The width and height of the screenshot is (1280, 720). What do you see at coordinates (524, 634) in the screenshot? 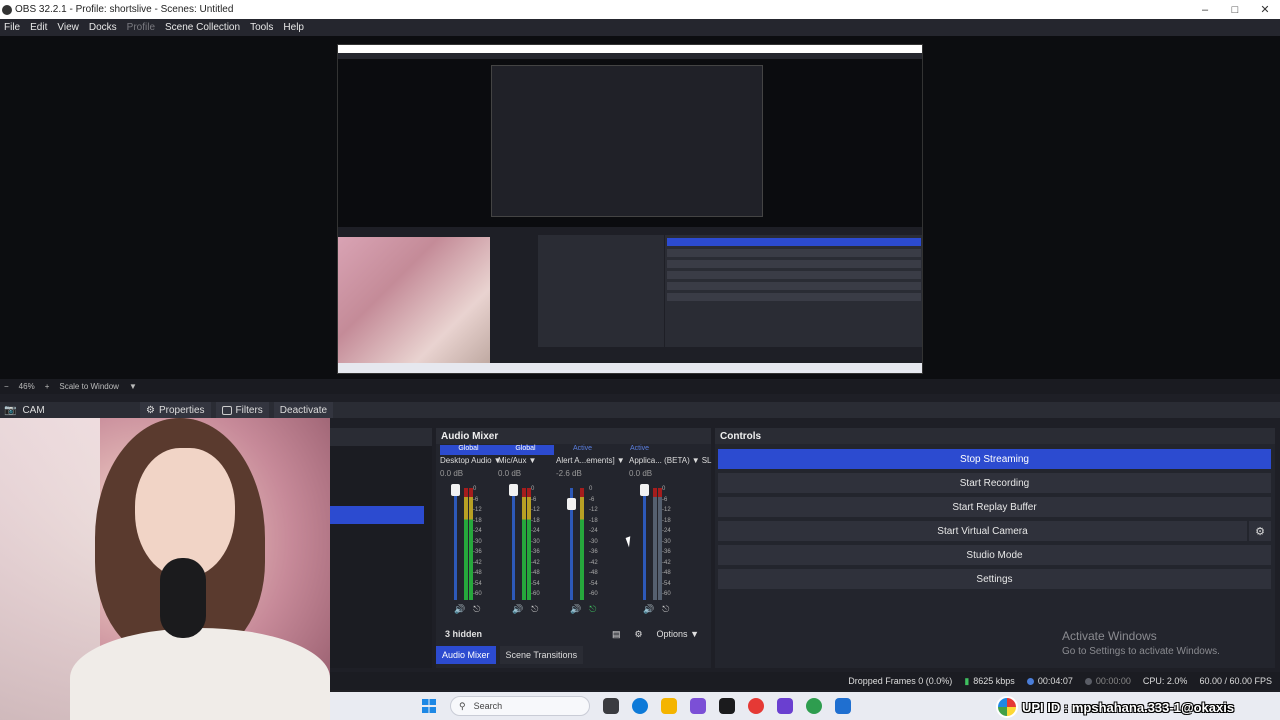
I see `hidden-count: 3 hidden` at bounding box center [524, 634].